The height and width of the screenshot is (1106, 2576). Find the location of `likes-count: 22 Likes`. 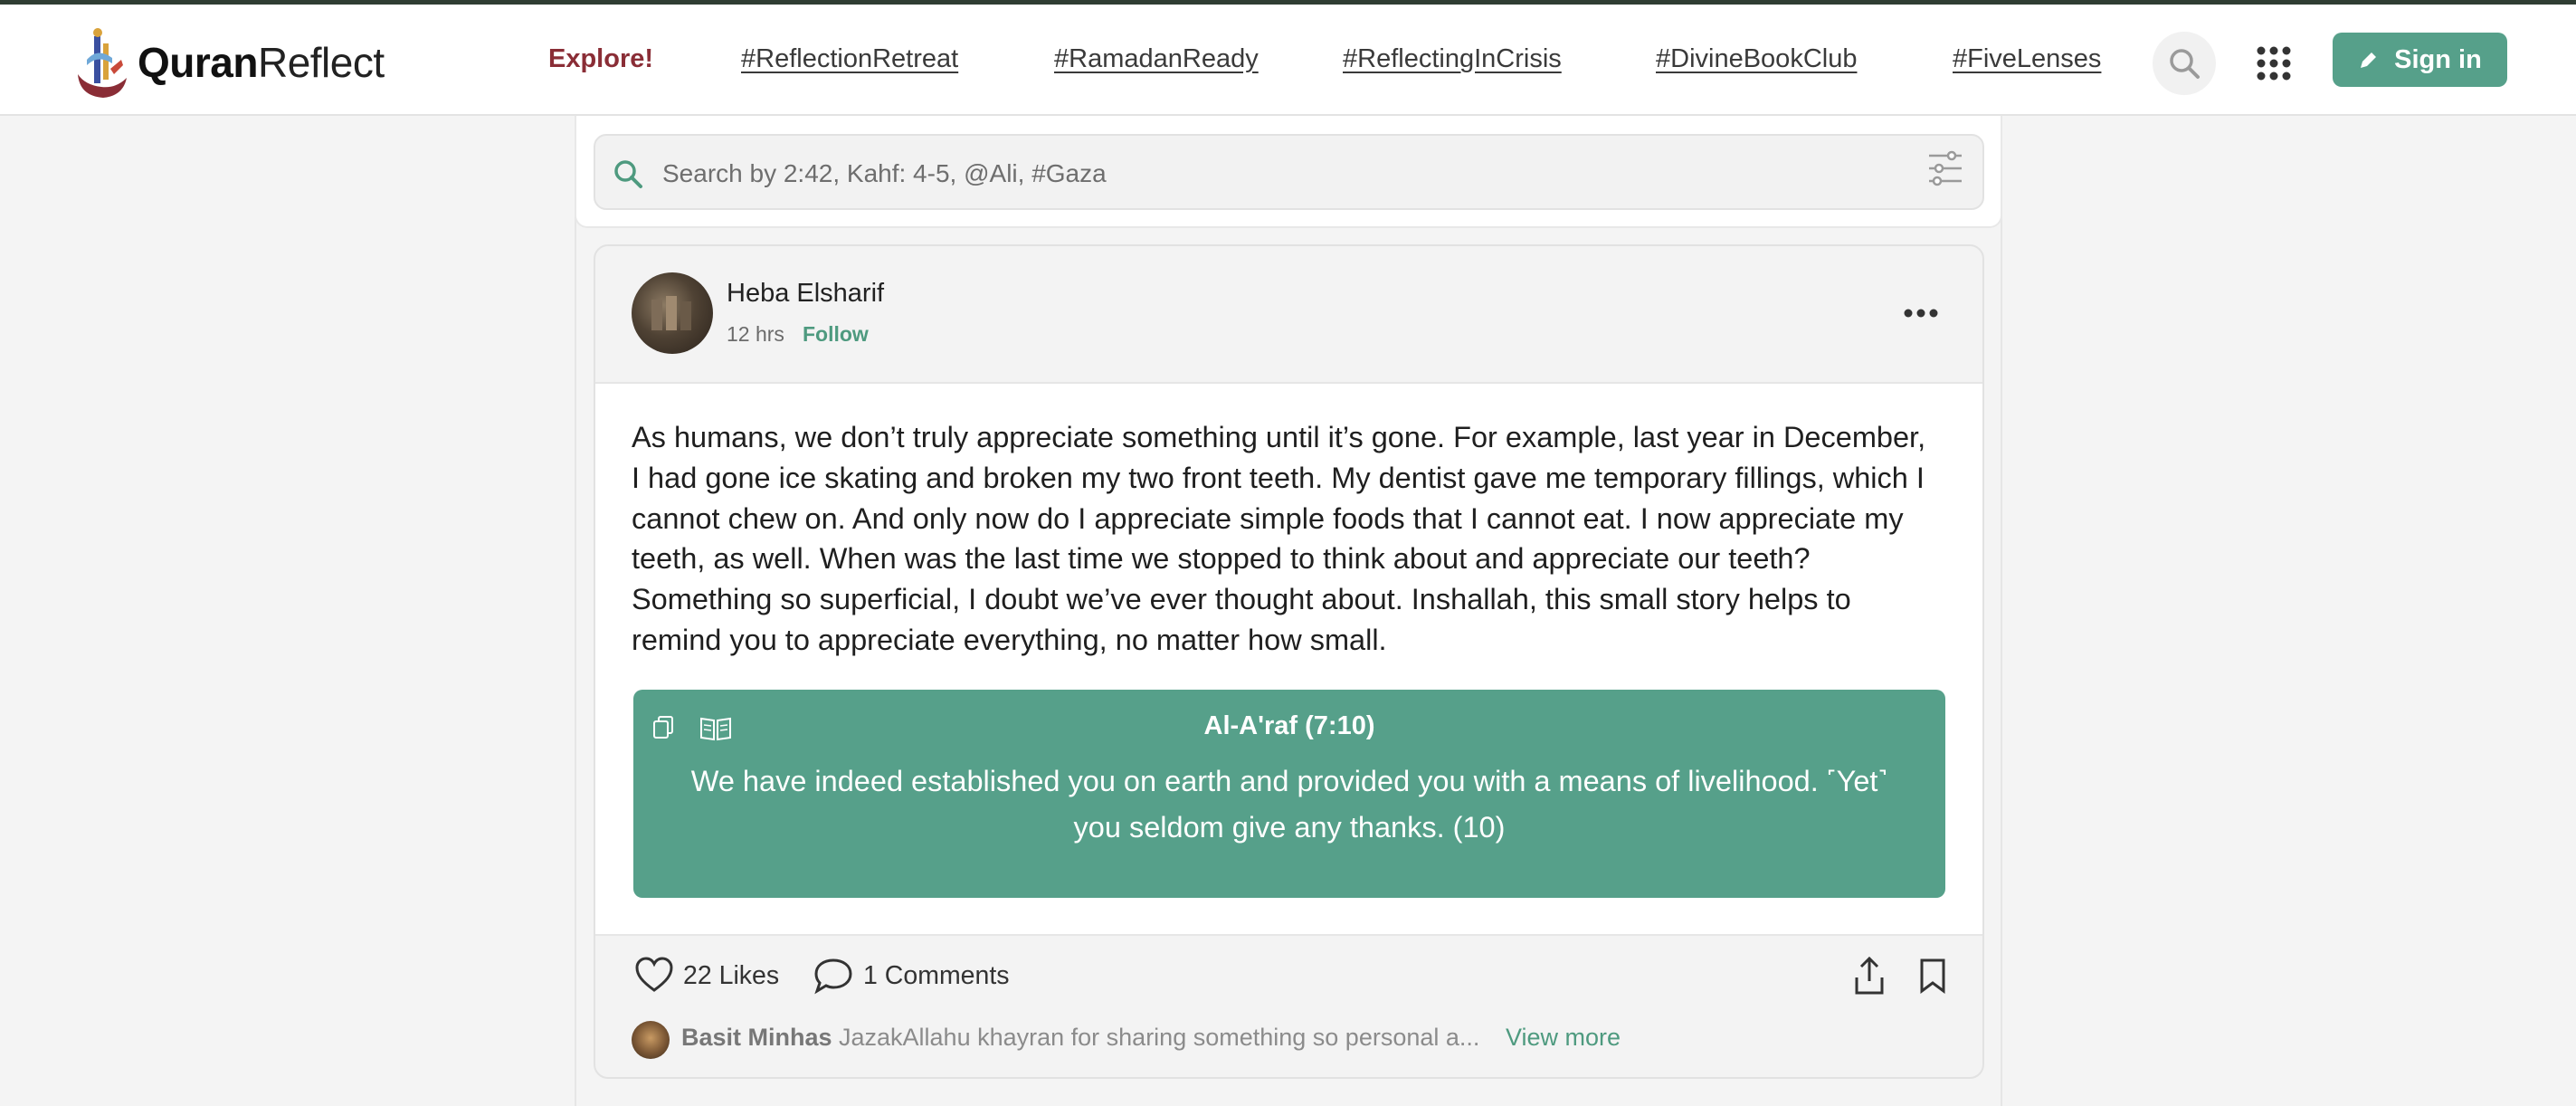

likes-count: 22 Likes is located at coordinates (731, 976).